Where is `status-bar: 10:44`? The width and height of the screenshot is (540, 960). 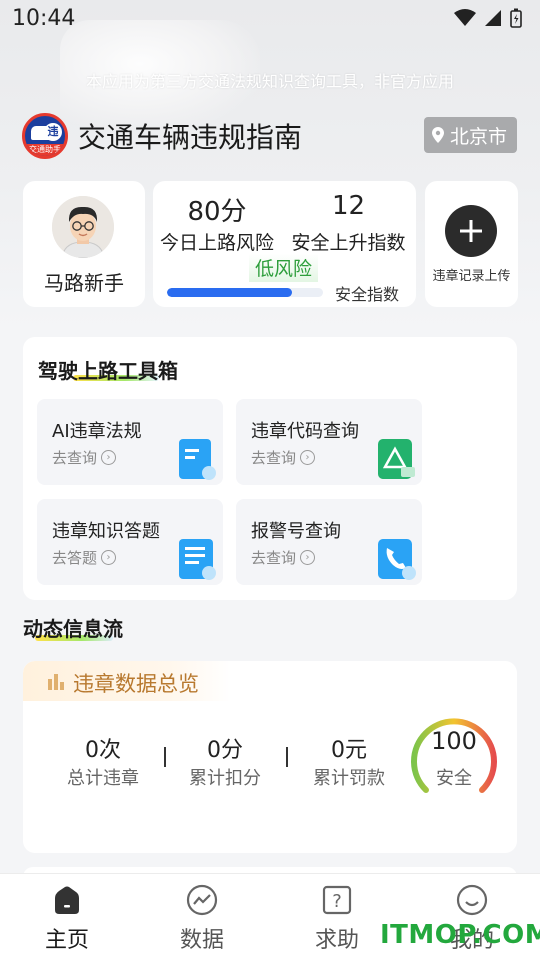 status-bar: 10:44 is located at coordinates (270, 20).